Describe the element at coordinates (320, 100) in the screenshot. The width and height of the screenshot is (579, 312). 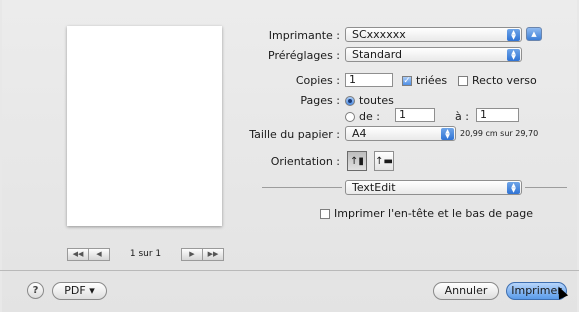
I see `pages-label: Pages :` at that location.